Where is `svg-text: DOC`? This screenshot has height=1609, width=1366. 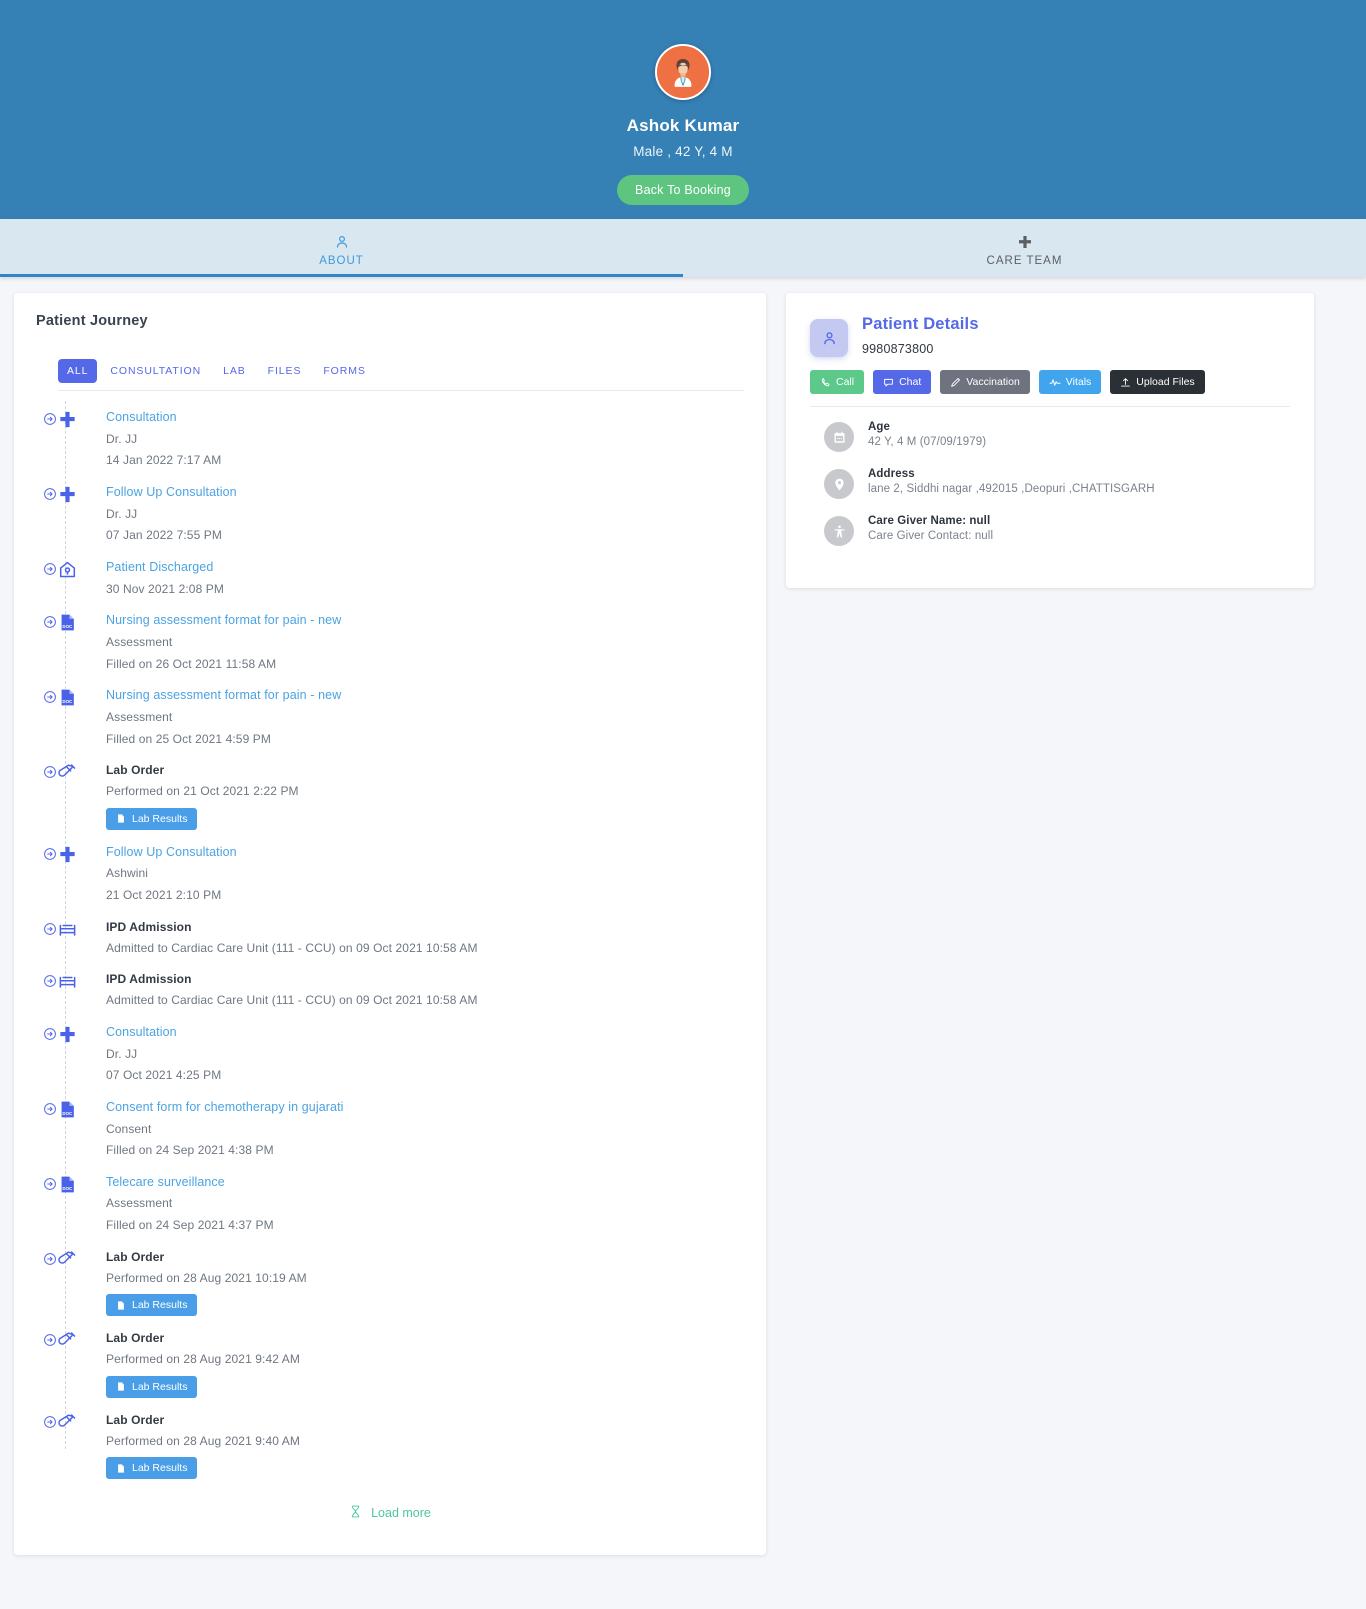 svg-text: DOC is located at coordinates (67, 701).